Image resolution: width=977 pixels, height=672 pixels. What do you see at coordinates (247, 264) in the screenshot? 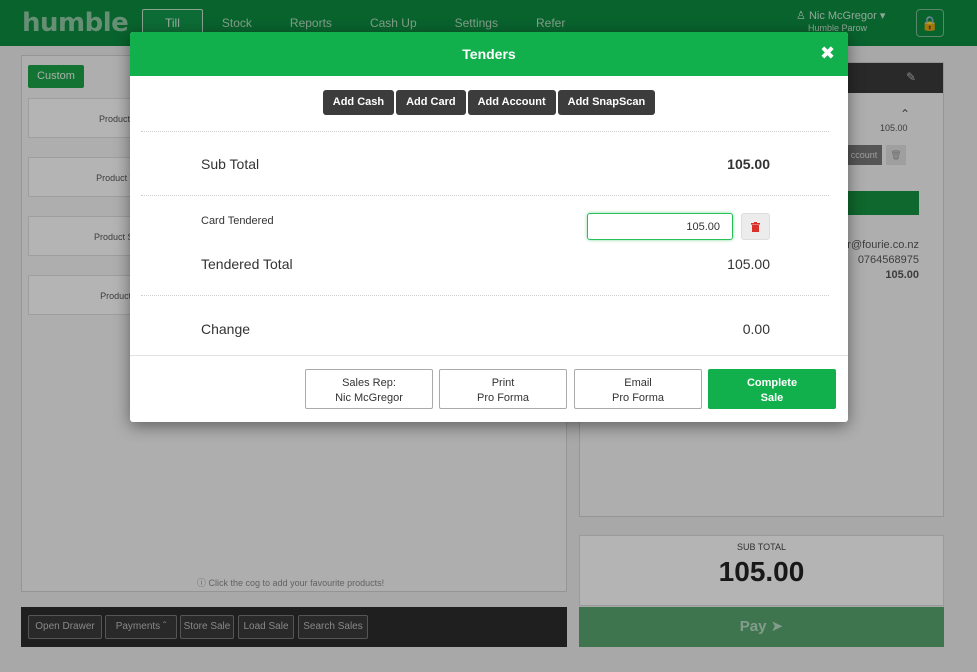
I see `tendered-total-label: Tendered Total` at bounding box center [247, 264].